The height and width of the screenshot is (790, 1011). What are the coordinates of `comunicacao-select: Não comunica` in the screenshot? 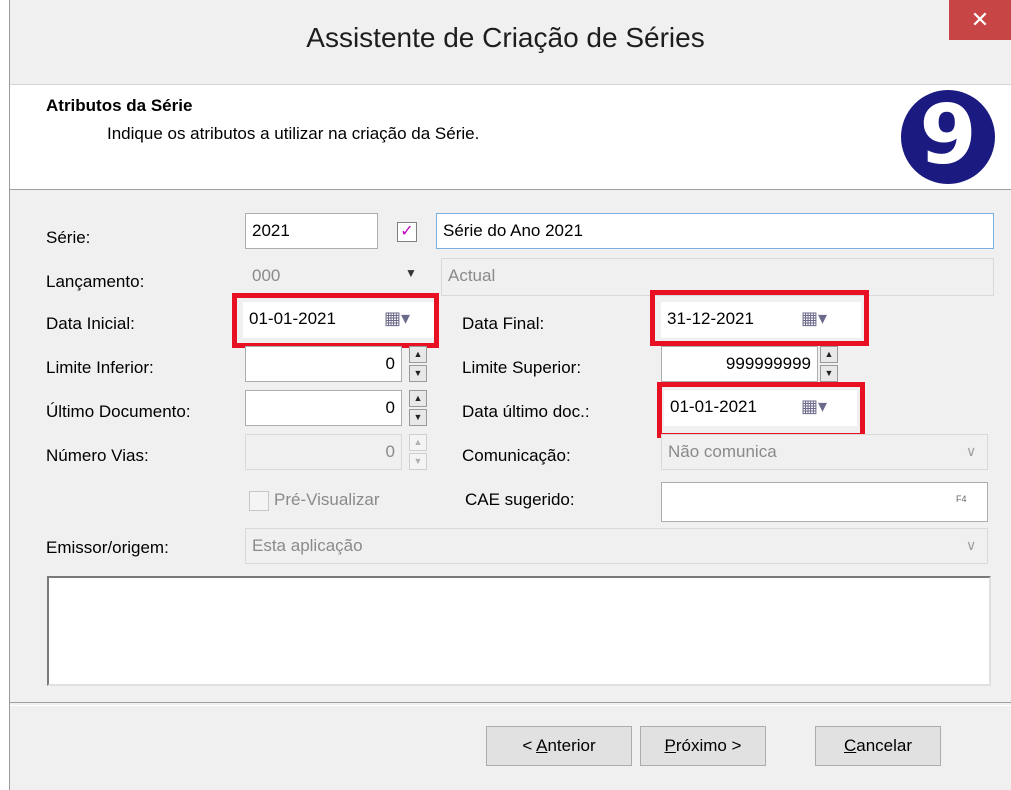 It's located at (824, 452).